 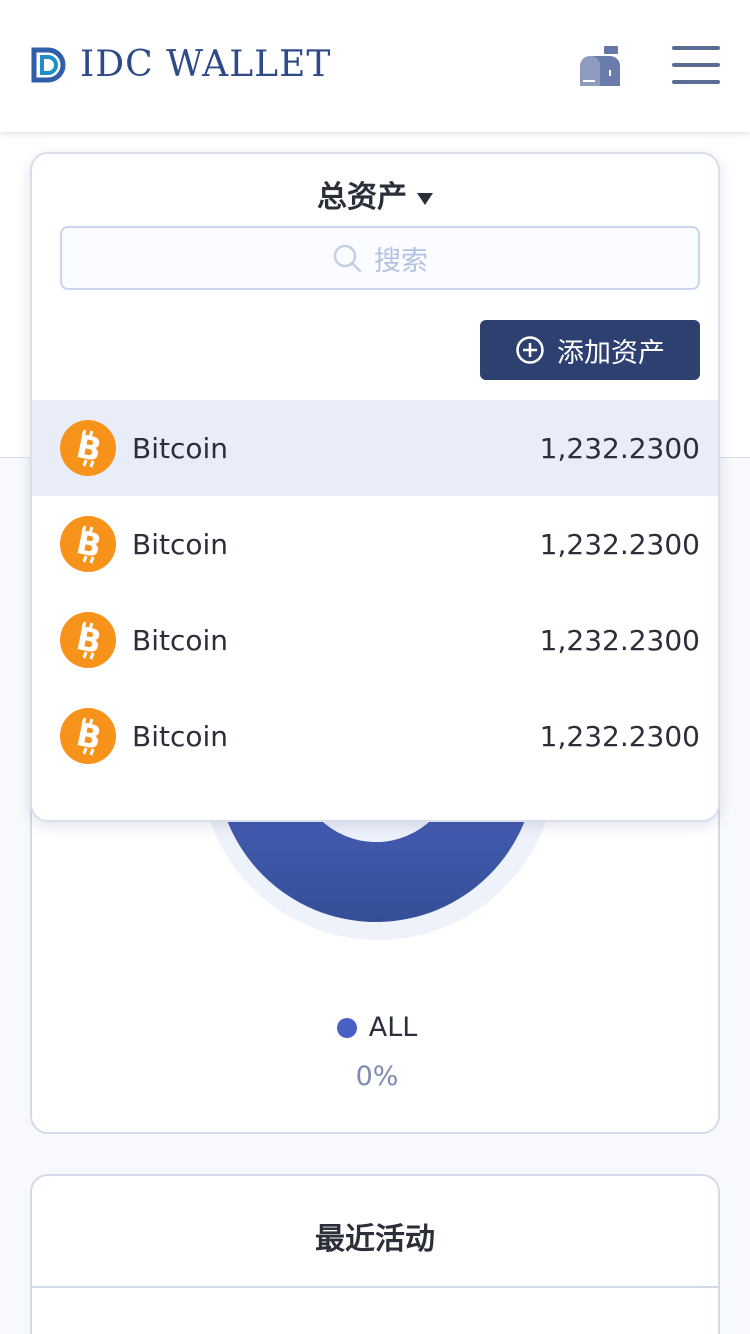 I want to click on legend-item: ALL, so click(x=377, y=1027).